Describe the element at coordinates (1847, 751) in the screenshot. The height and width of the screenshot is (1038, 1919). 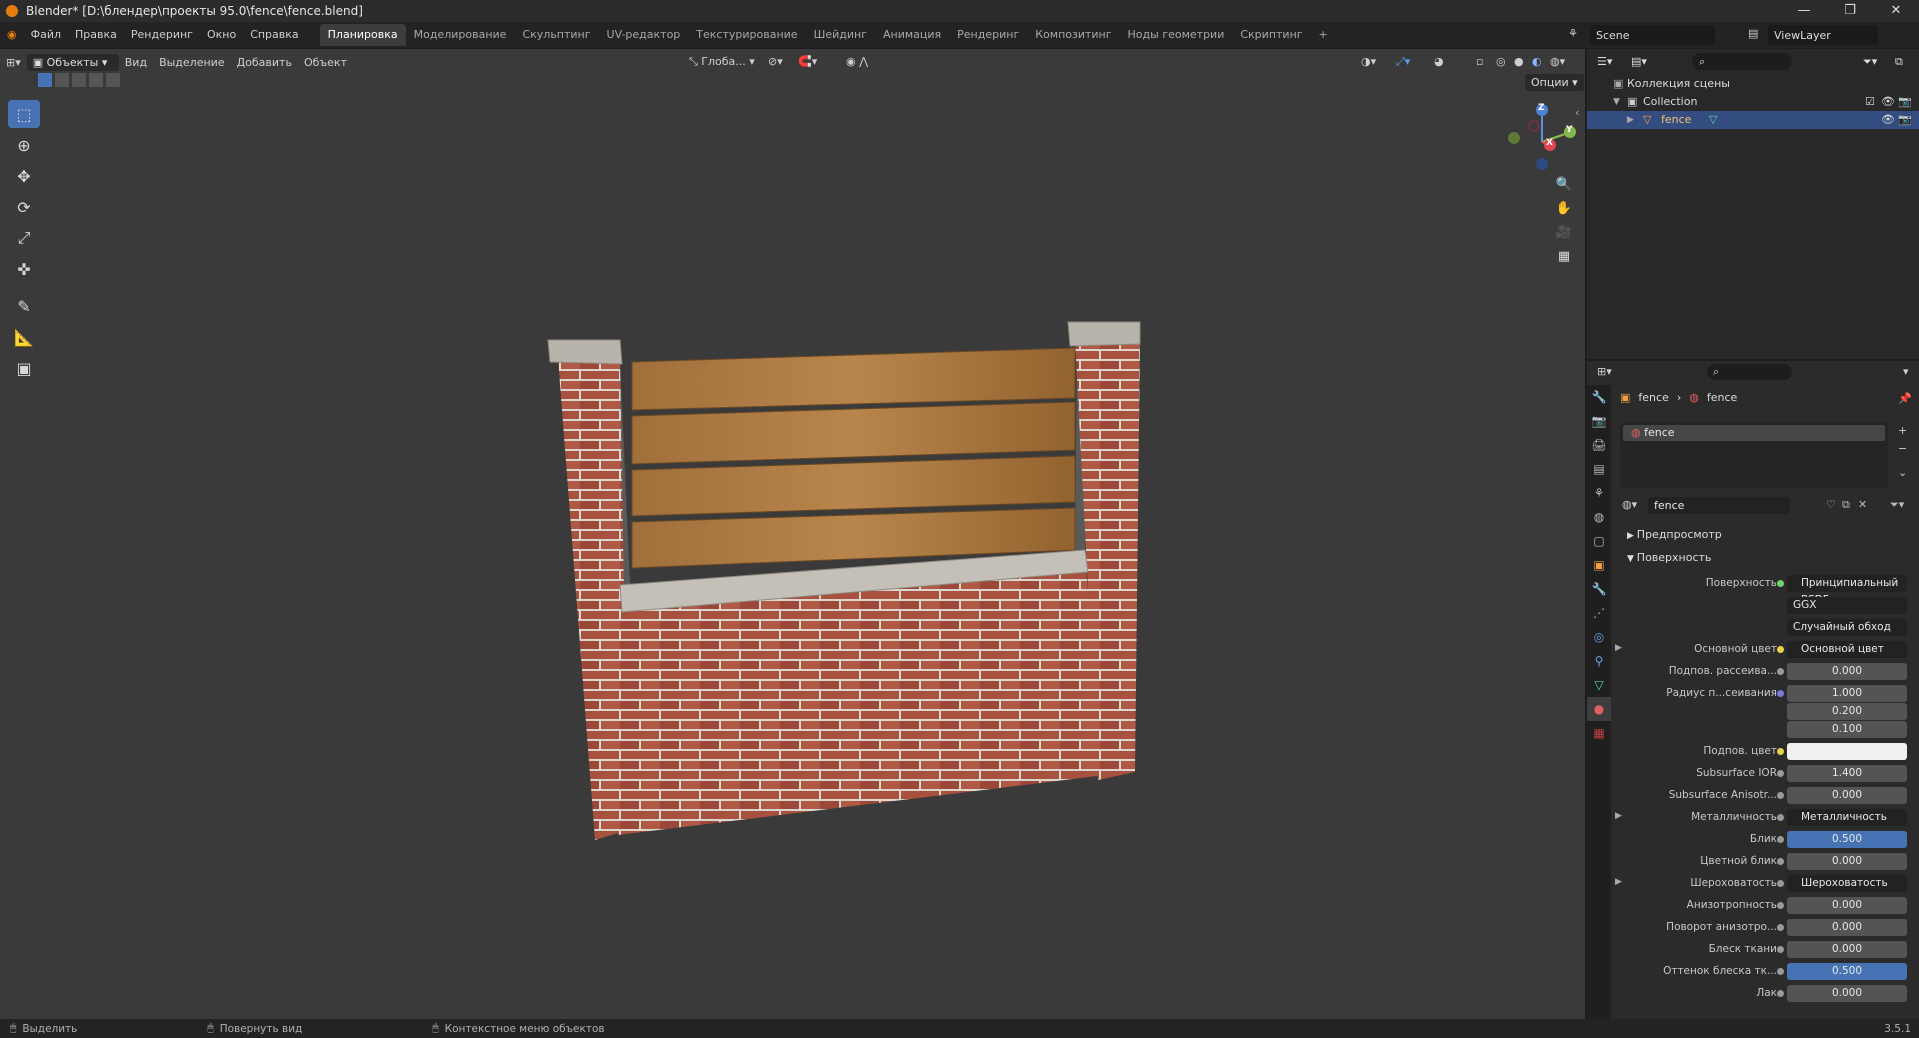
I see `property-field` at that location.